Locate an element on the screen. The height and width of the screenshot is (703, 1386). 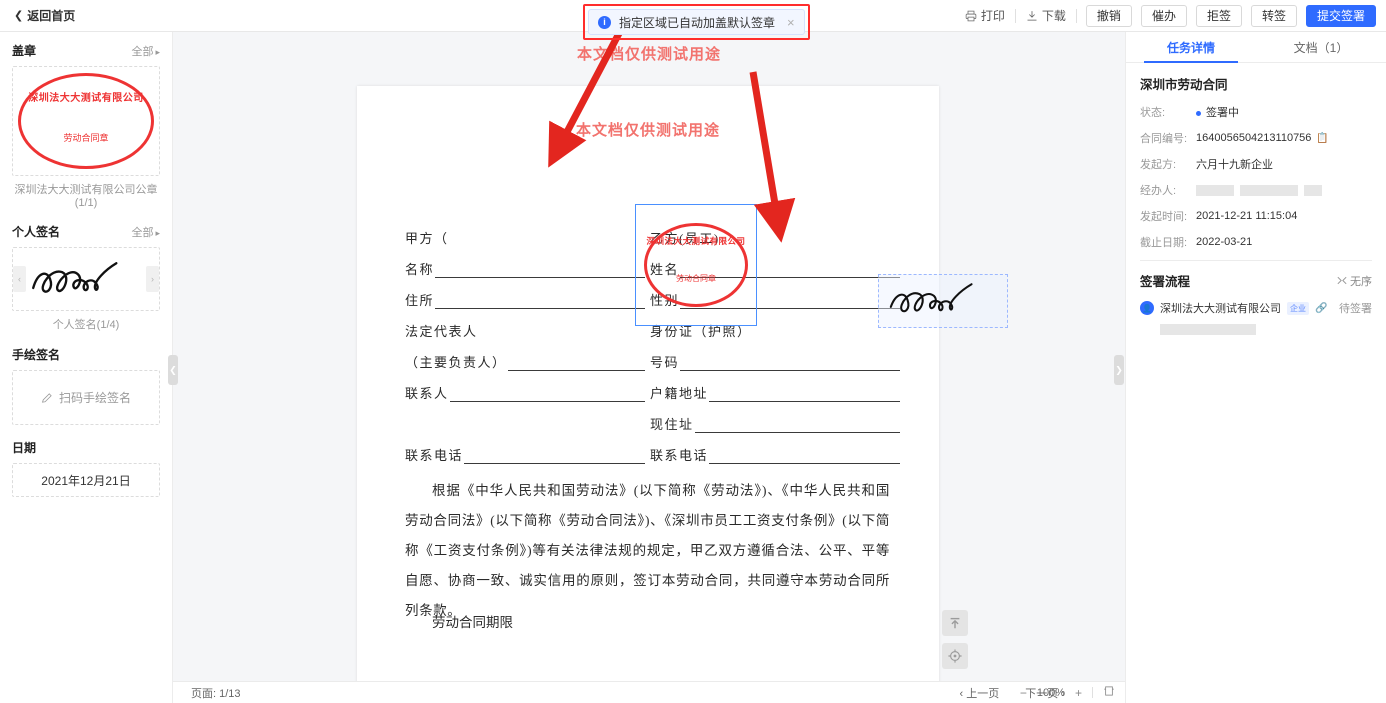
date-stamp-button: 2021年12月21日 is located at coordinates (86, 480).